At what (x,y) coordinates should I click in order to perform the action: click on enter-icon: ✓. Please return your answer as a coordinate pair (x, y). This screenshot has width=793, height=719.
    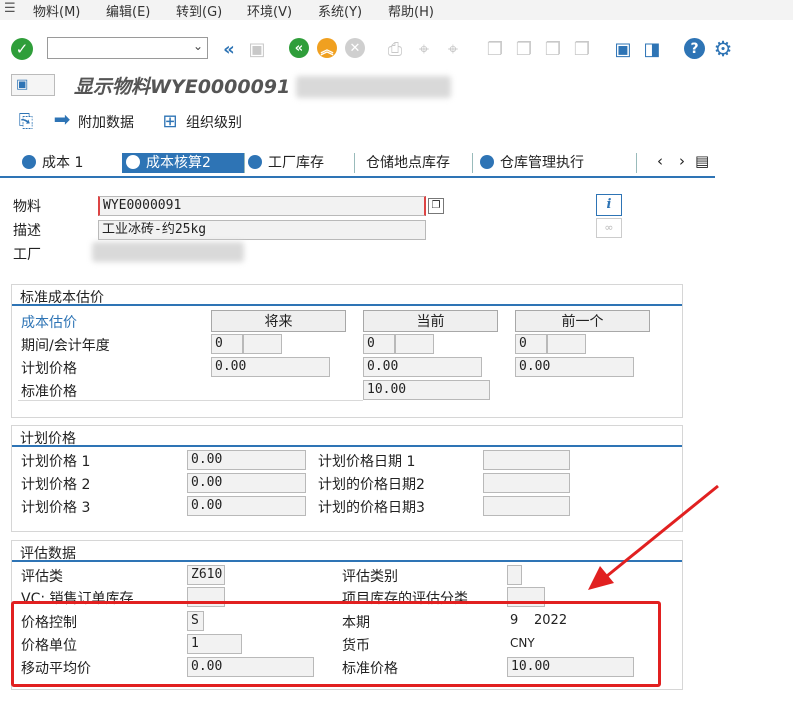
    Looking at the image, I should click on (22, 49).